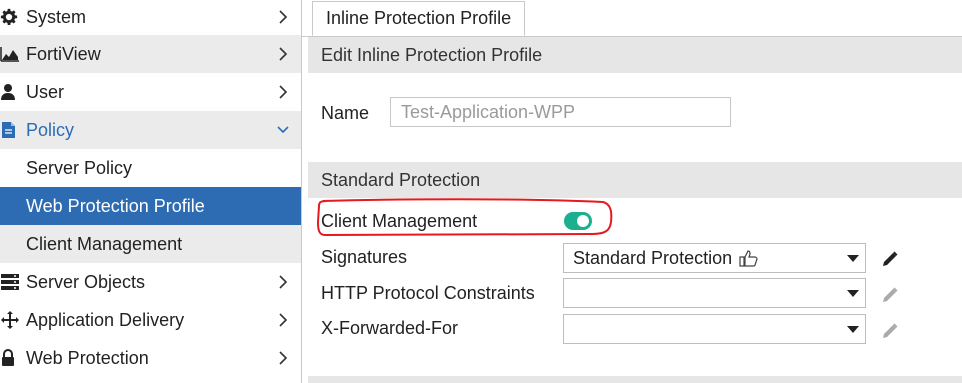 The height and width of the screenshot is (383, 962). Describe the element at coordinates (635, 55) in the screenshot. I see `edit-section-header: Edit Inline Protection Profile` at that location.